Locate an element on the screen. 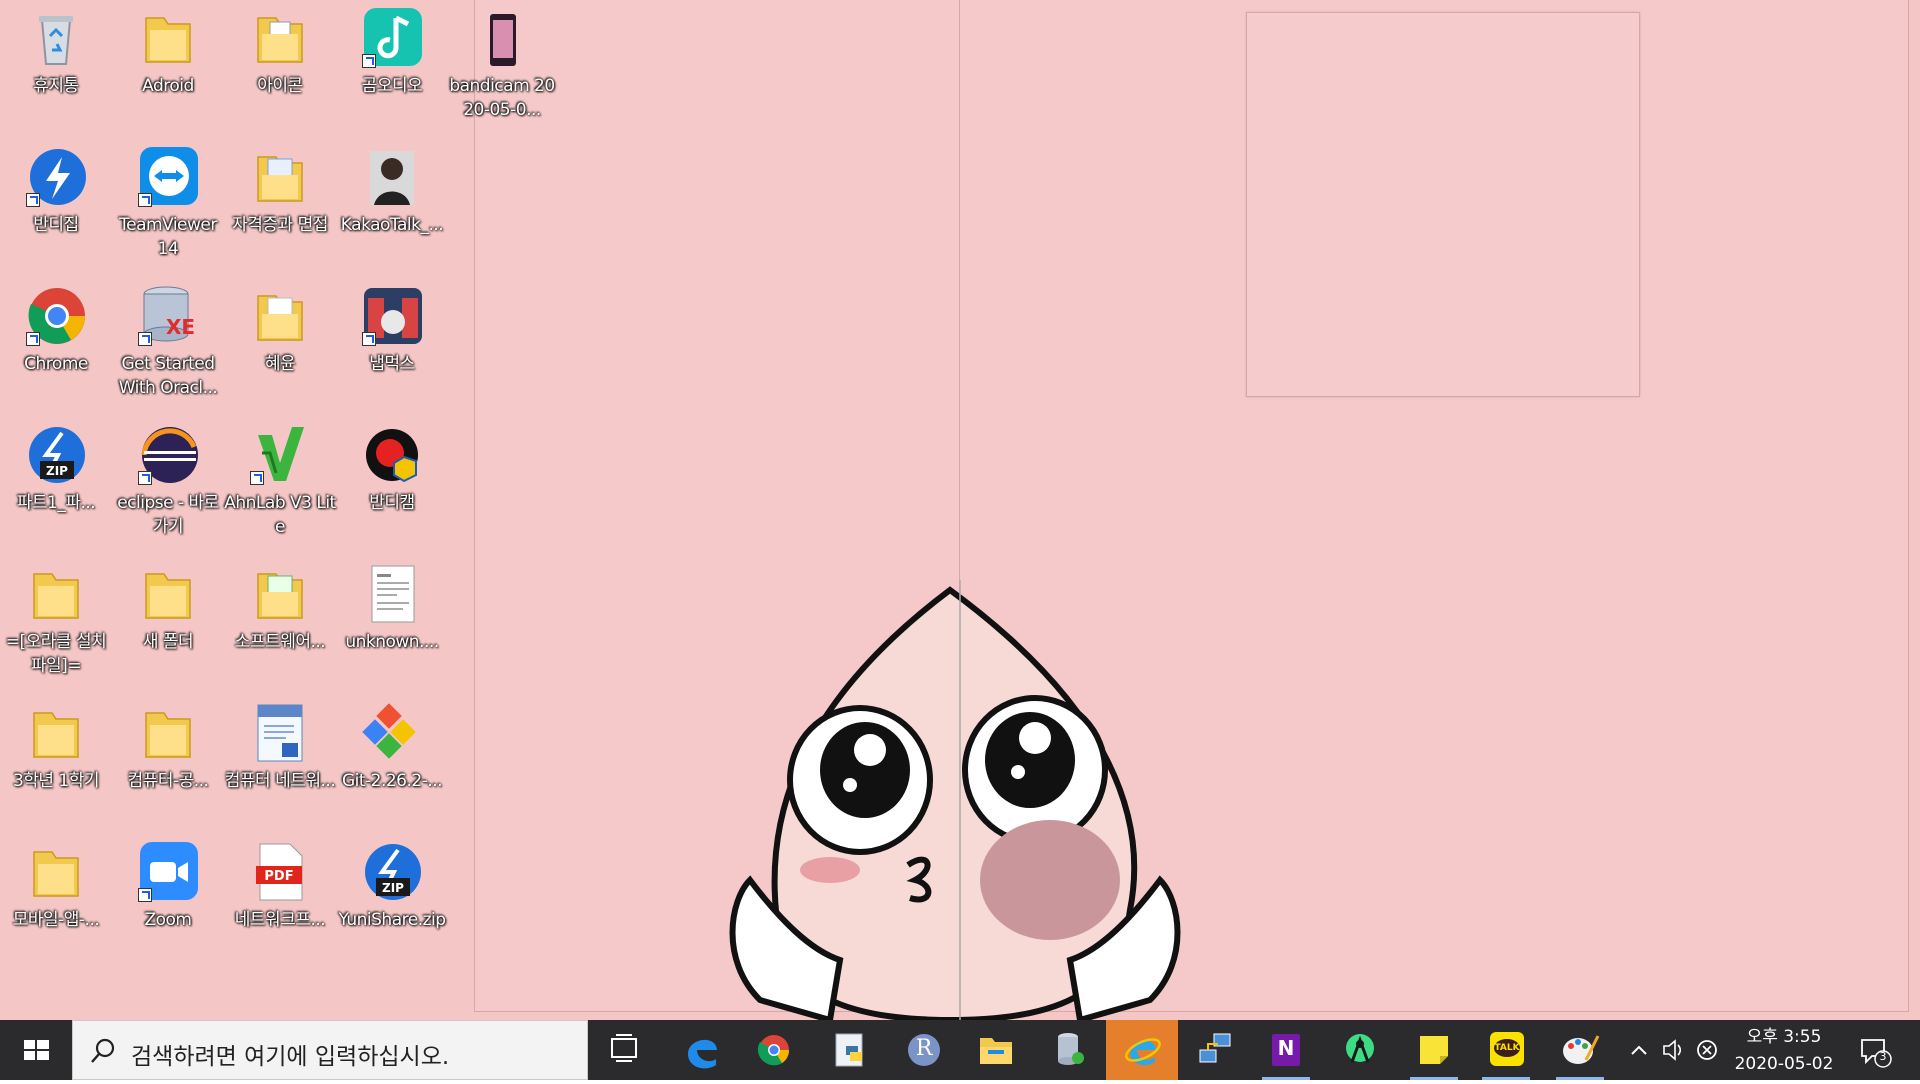 The height and width of the screenshot is (1084, 1920). hwp-document-icon is located at coordinates (280, 733).